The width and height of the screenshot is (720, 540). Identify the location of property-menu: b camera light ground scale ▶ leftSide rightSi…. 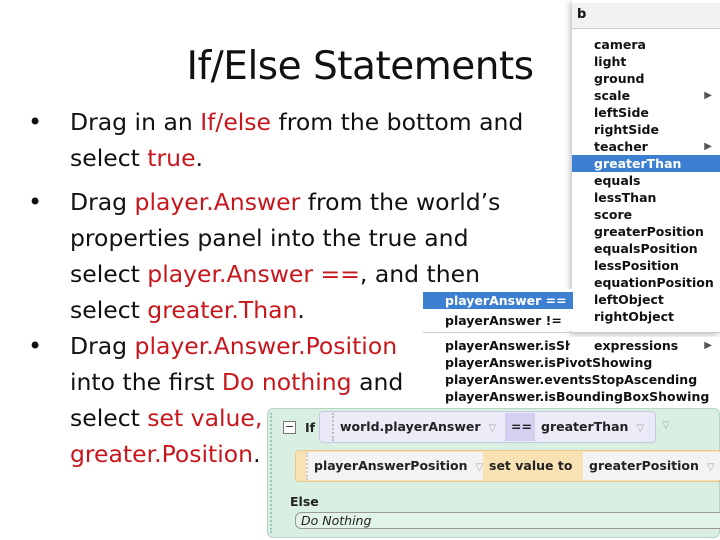
(646, 166).